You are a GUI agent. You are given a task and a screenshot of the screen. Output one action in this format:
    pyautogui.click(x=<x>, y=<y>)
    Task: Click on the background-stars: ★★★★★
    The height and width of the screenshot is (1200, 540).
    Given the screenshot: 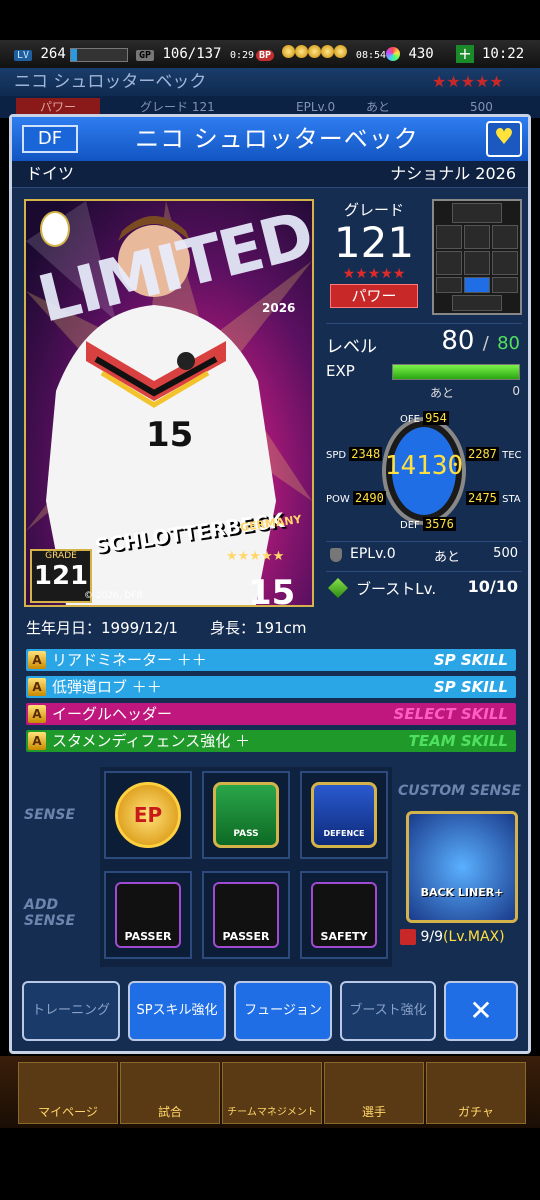 What is the action you would take?
    pyautogui.click(x=468, y=81)
    